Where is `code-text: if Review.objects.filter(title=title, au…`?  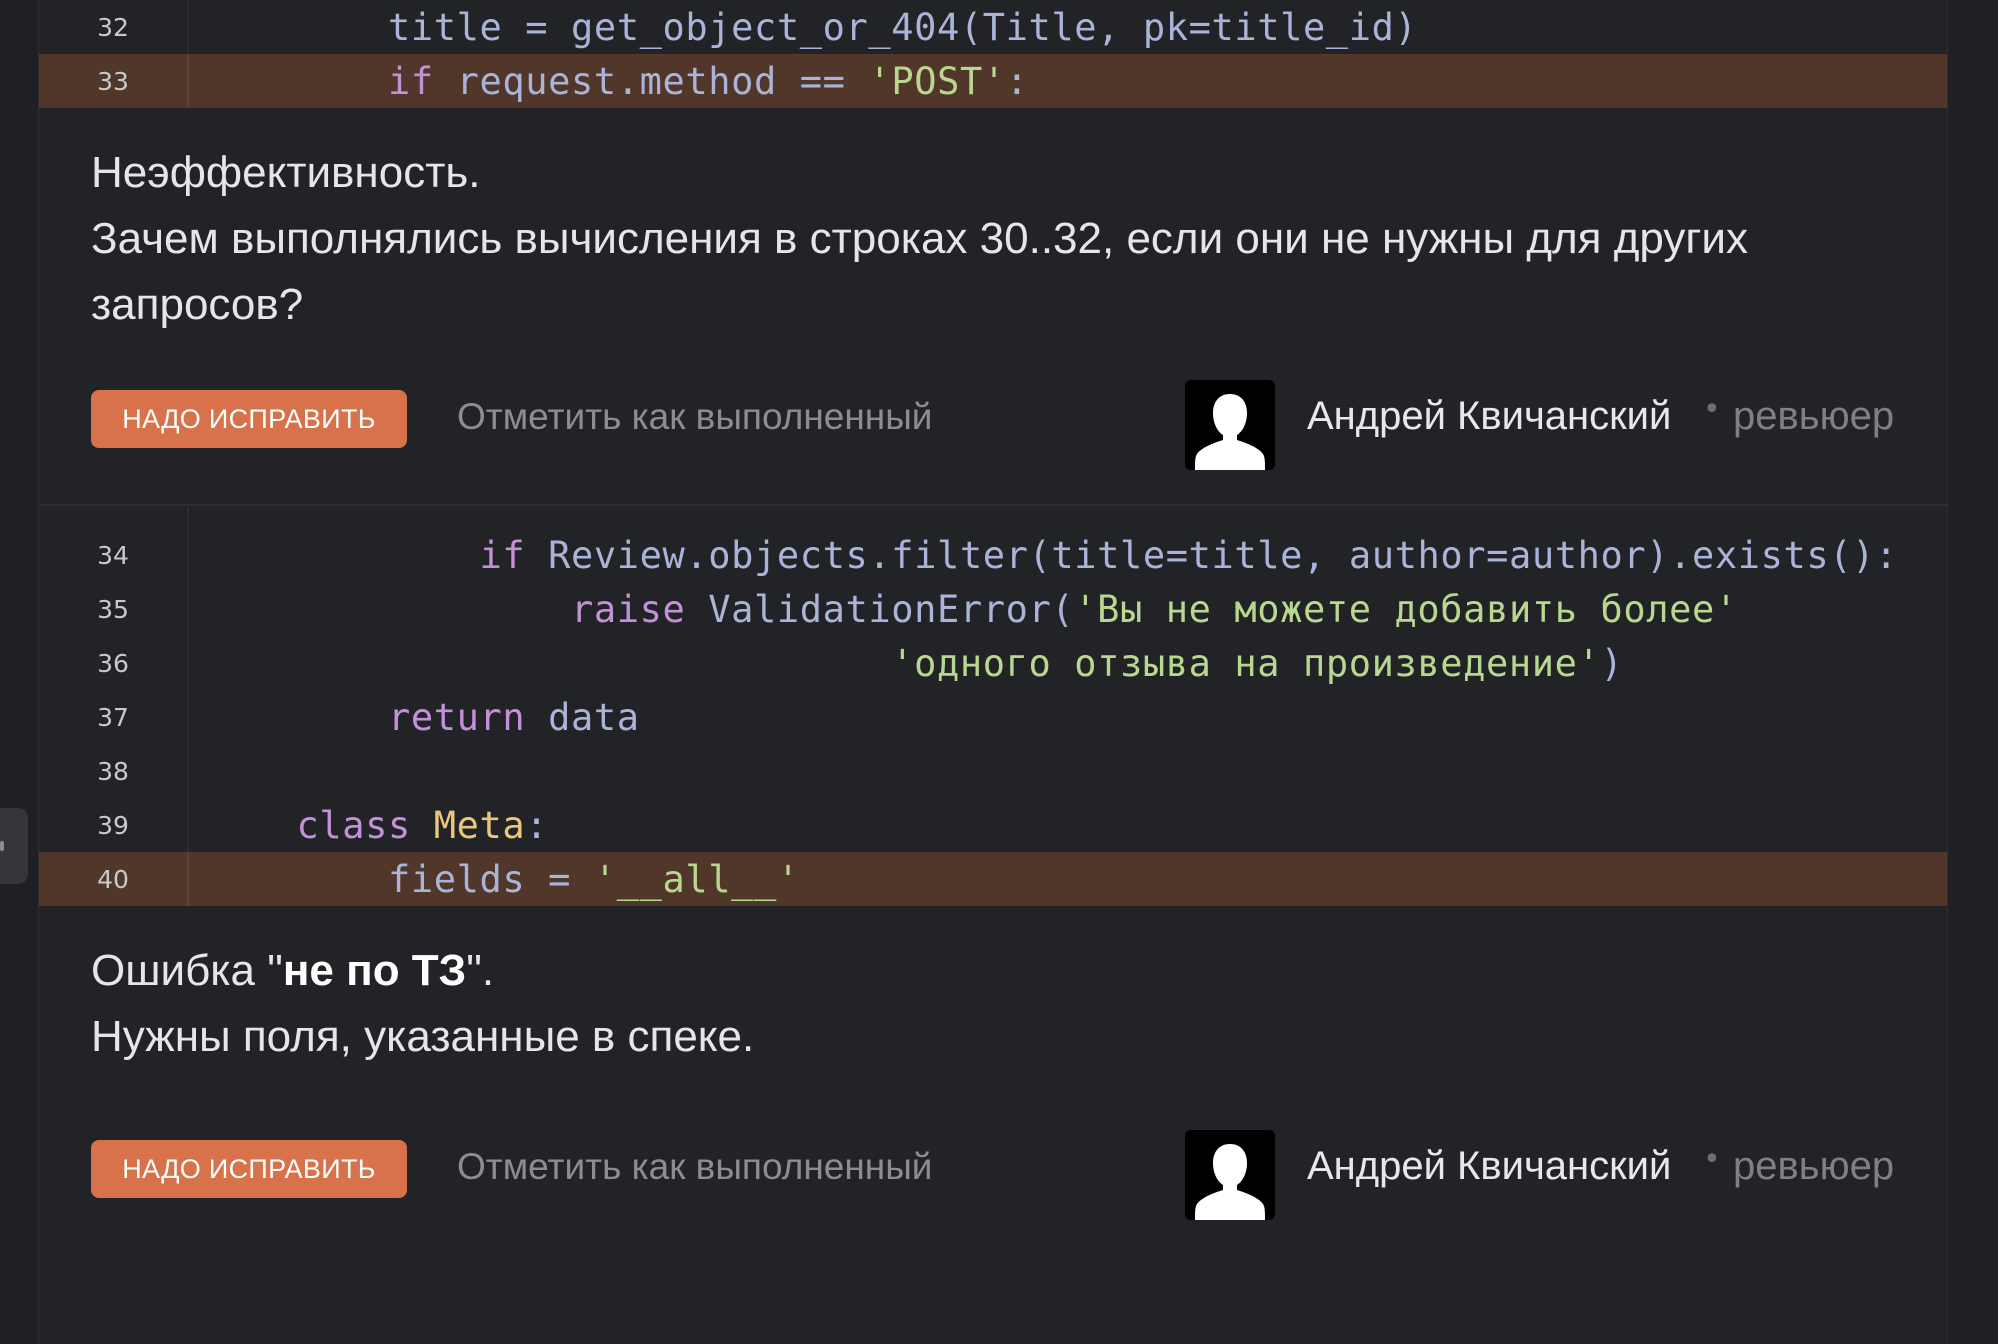
code-text: if Review.objects.filter(title=title, au… is located at coordinates (1043, 555).